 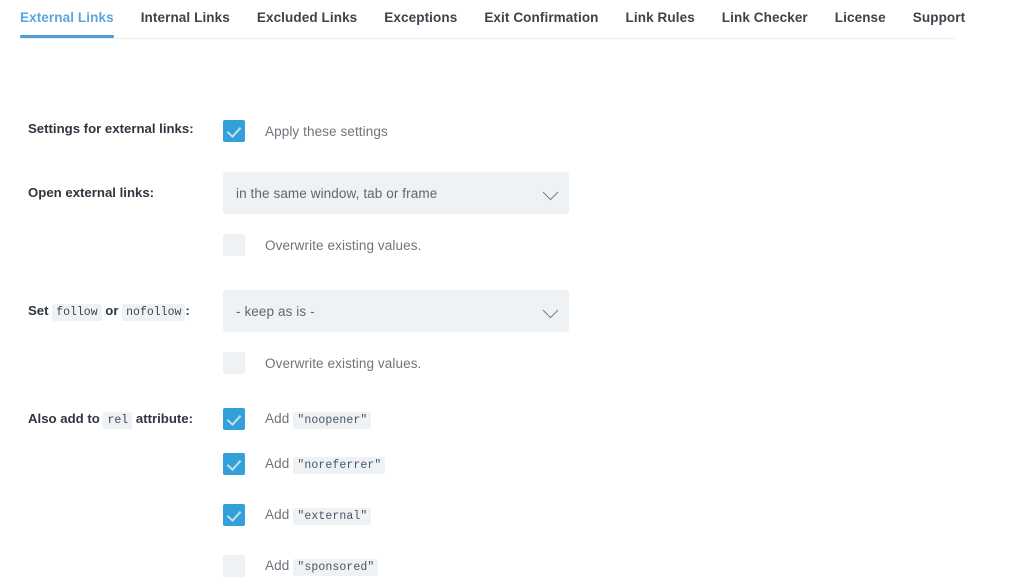 I want to click on checkbox-label-apply-these-settings: Apply these settings, so click(x=326, y=131).